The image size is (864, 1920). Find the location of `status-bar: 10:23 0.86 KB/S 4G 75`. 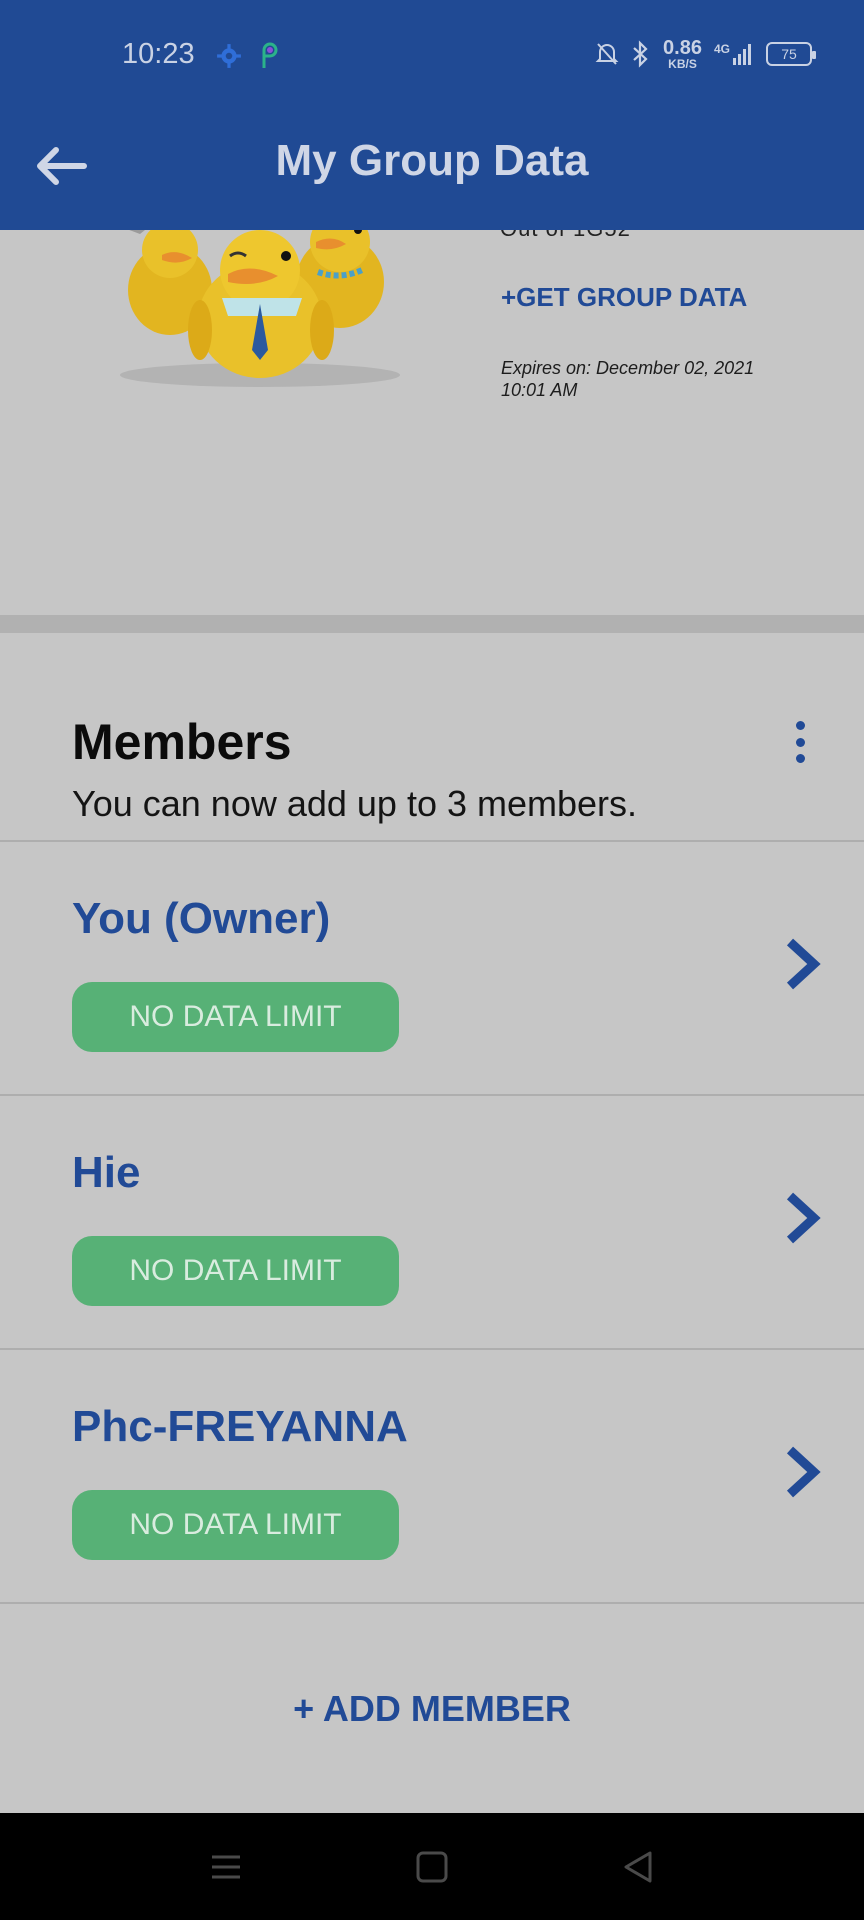

status-bar: 10:23 0.86 KB/S 4G 75 is located at coordinates (432, 55).